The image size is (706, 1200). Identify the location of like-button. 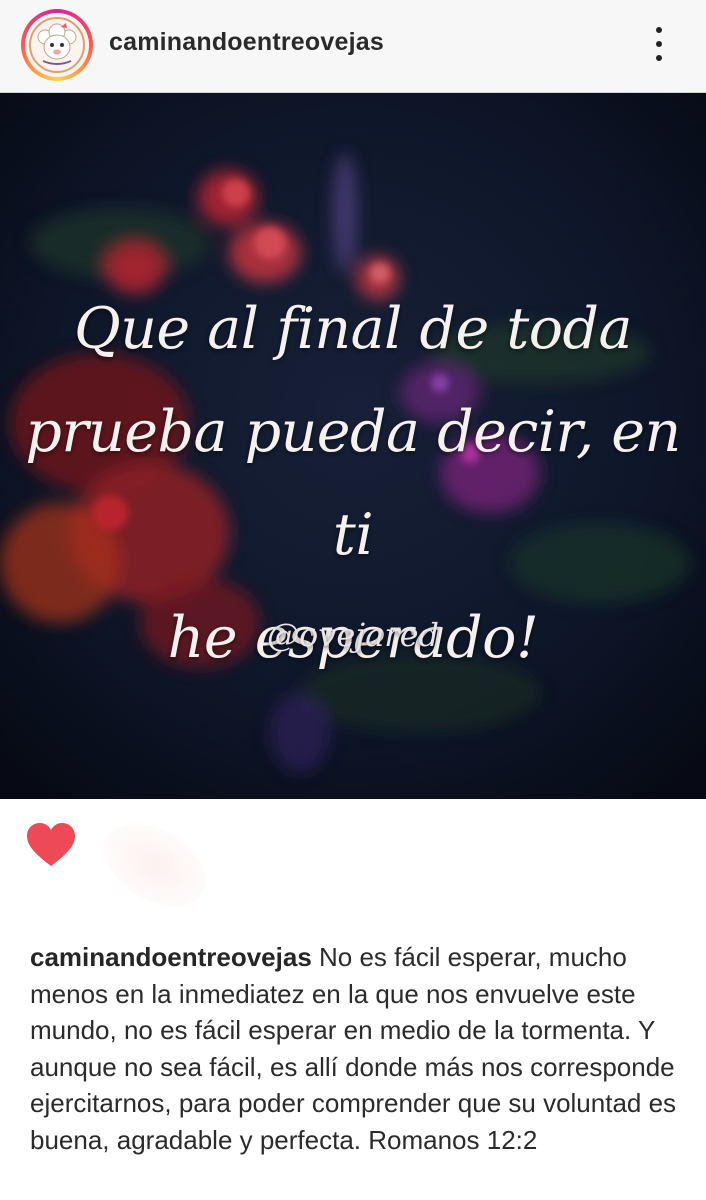
(51, 845).